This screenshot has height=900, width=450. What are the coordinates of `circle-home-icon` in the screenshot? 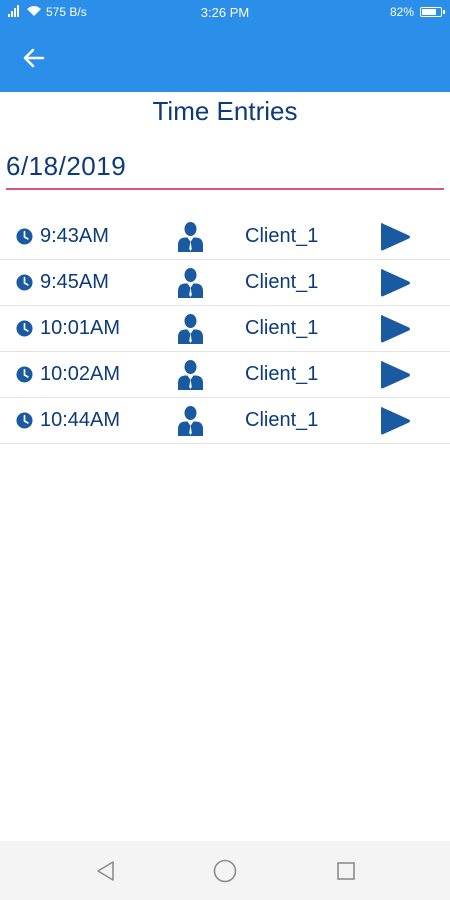 It's located at (225, 871).